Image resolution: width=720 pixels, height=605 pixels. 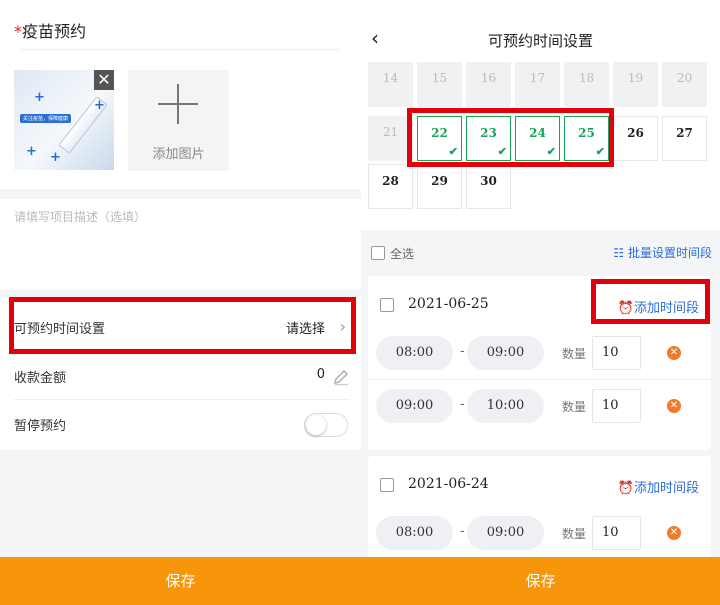 What do you see at coordinates (182, 424) in the screenshot?
I see `pause-booking-row: 暂停预约` at bounding box center [182, 424].